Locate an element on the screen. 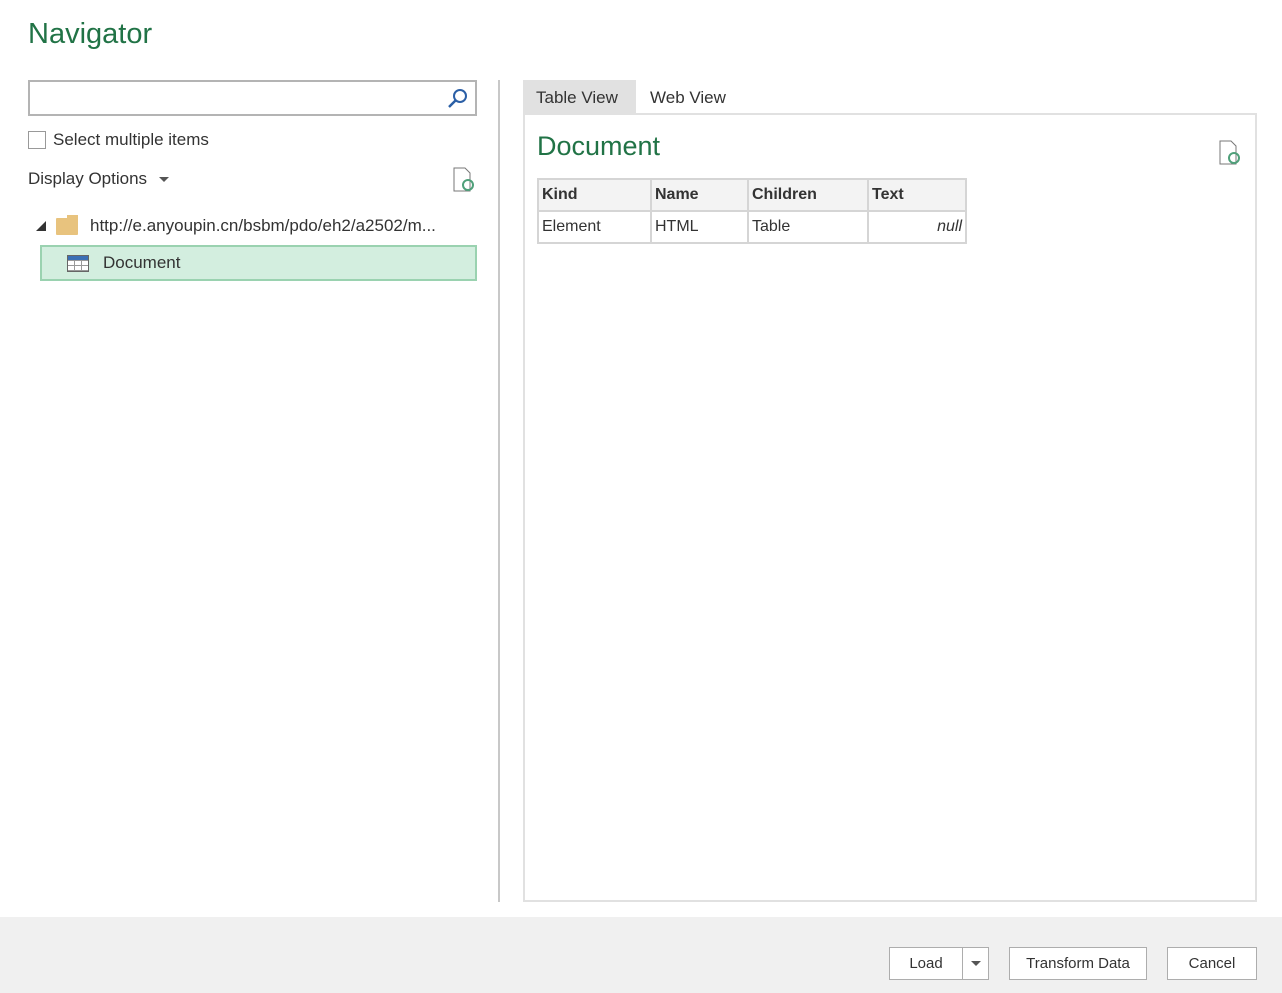 This screenshot has width=1282, height=993. table-cell: Element is located at coordinates (594, 227).